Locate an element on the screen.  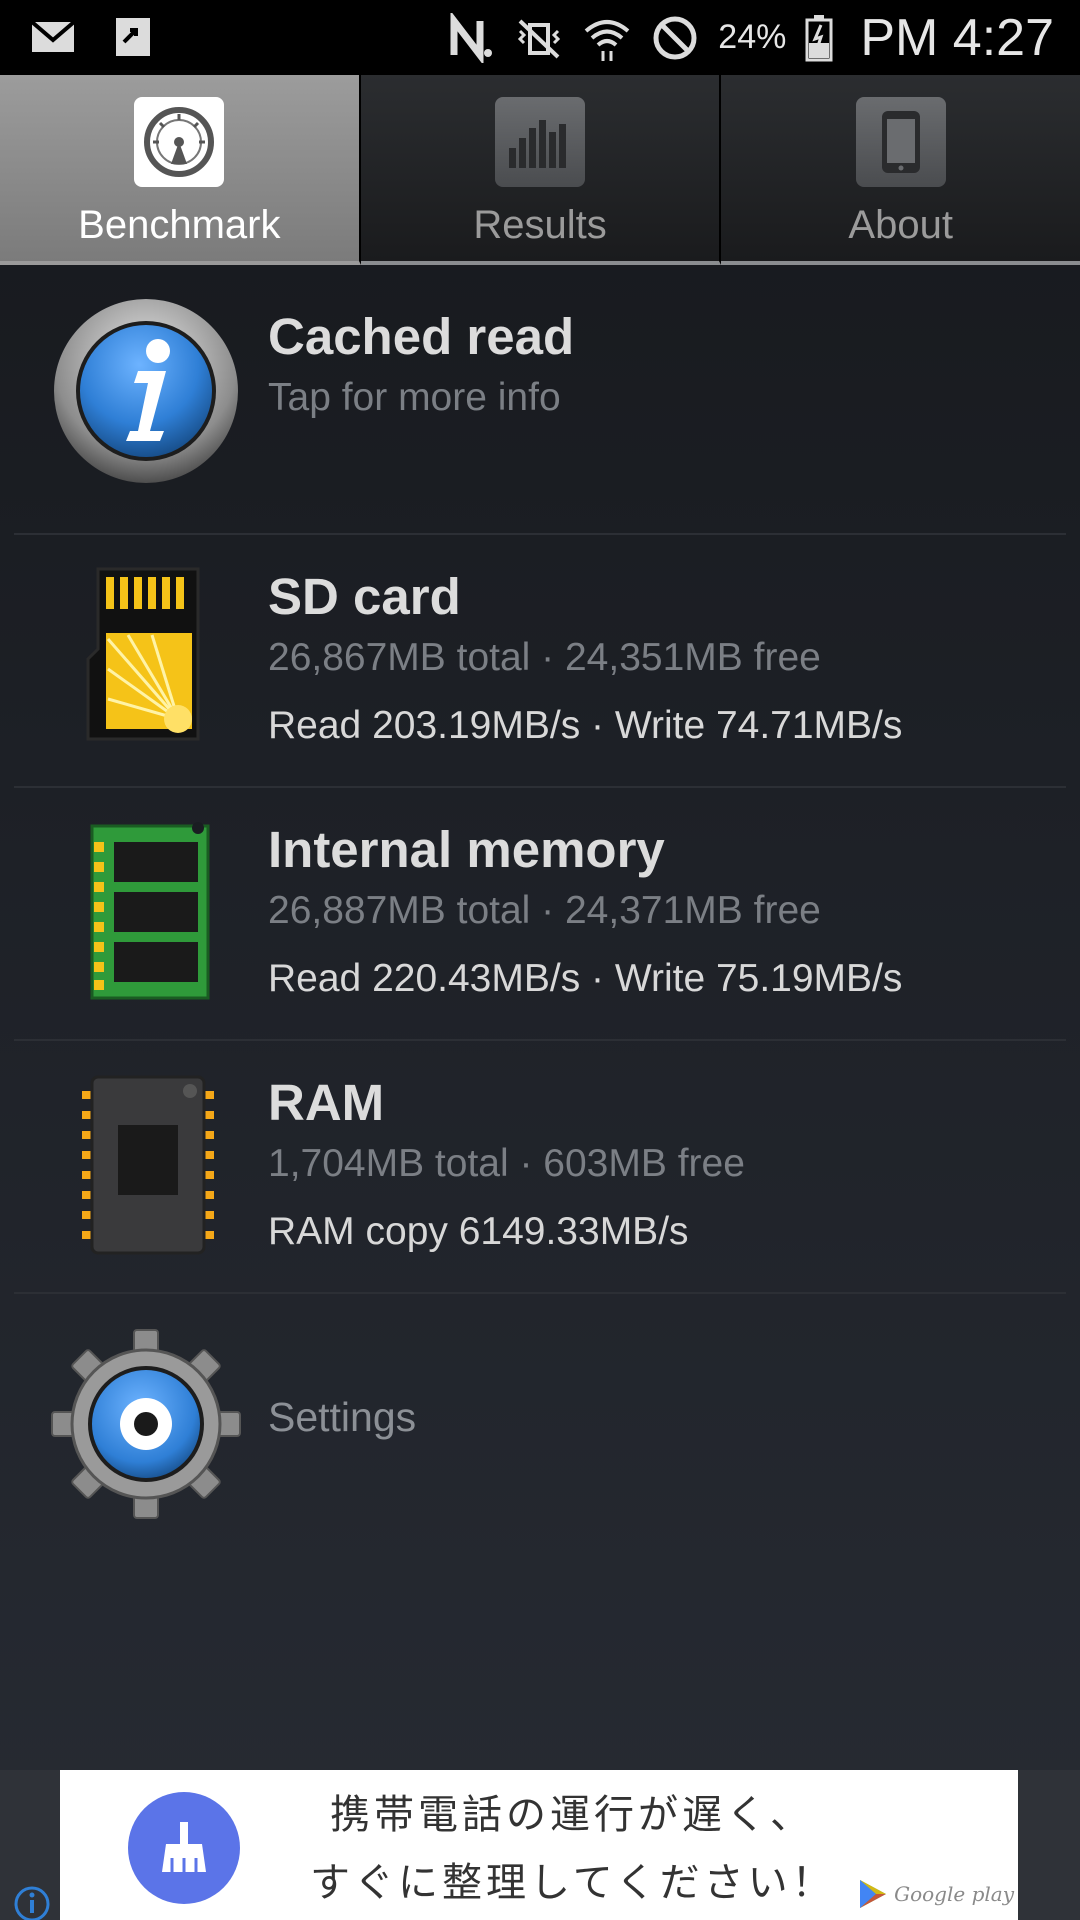
list-item-cached-read: Cached read Tap for more info is located at coordinates (540, 400).